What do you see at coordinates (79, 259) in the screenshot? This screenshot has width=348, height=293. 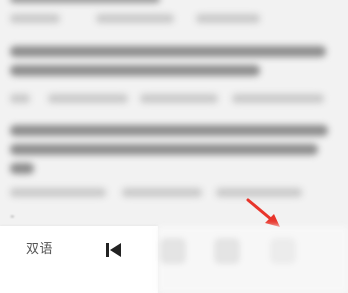 I see `toolbar-panel: 双语` at bounding box center [79, 259].